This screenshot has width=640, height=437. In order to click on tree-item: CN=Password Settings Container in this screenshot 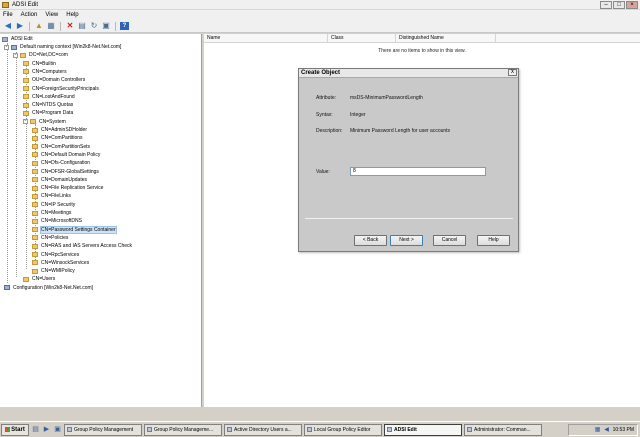, I will do `click(74, 229)`.